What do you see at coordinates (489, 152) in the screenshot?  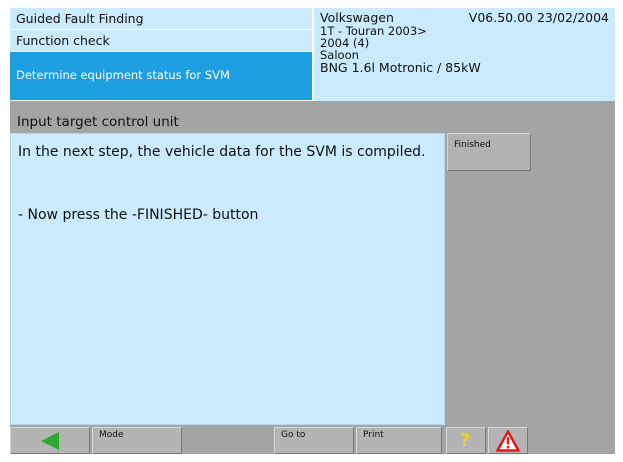 I see `finished-button: Finished` at bounding box center [489, 152].